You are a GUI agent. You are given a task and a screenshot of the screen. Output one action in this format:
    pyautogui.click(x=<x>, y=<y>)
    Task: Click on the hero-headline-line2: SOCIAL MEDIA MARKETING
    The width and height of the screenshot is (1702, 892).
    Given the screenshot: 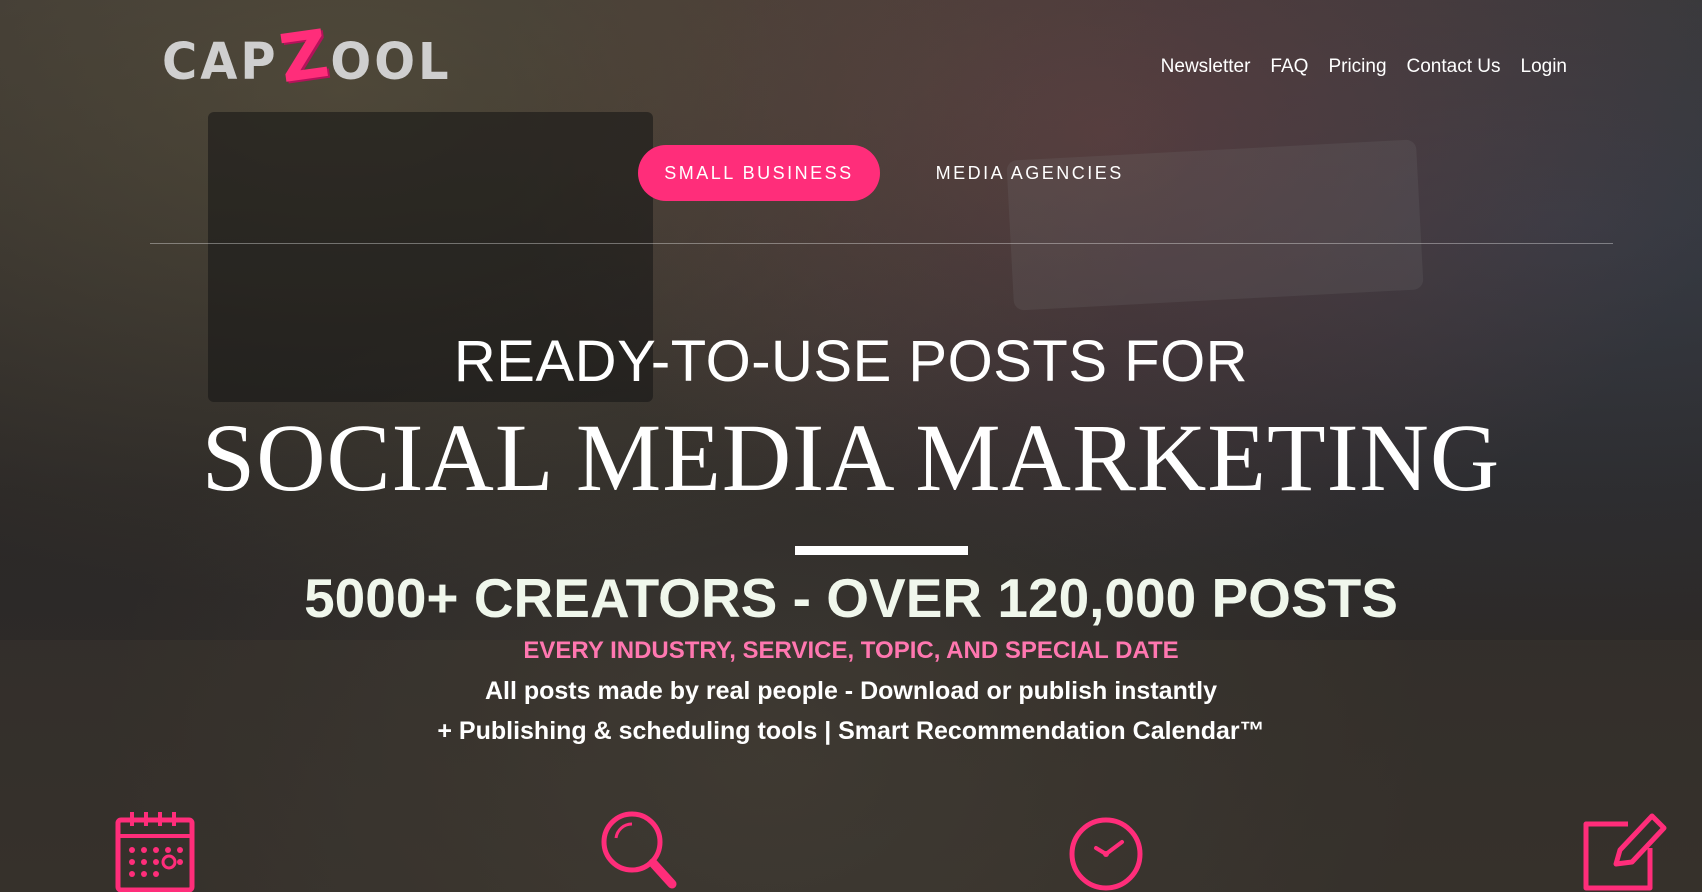 What is the action you would take?
    pyautogui.click(x=851, y=457)
    